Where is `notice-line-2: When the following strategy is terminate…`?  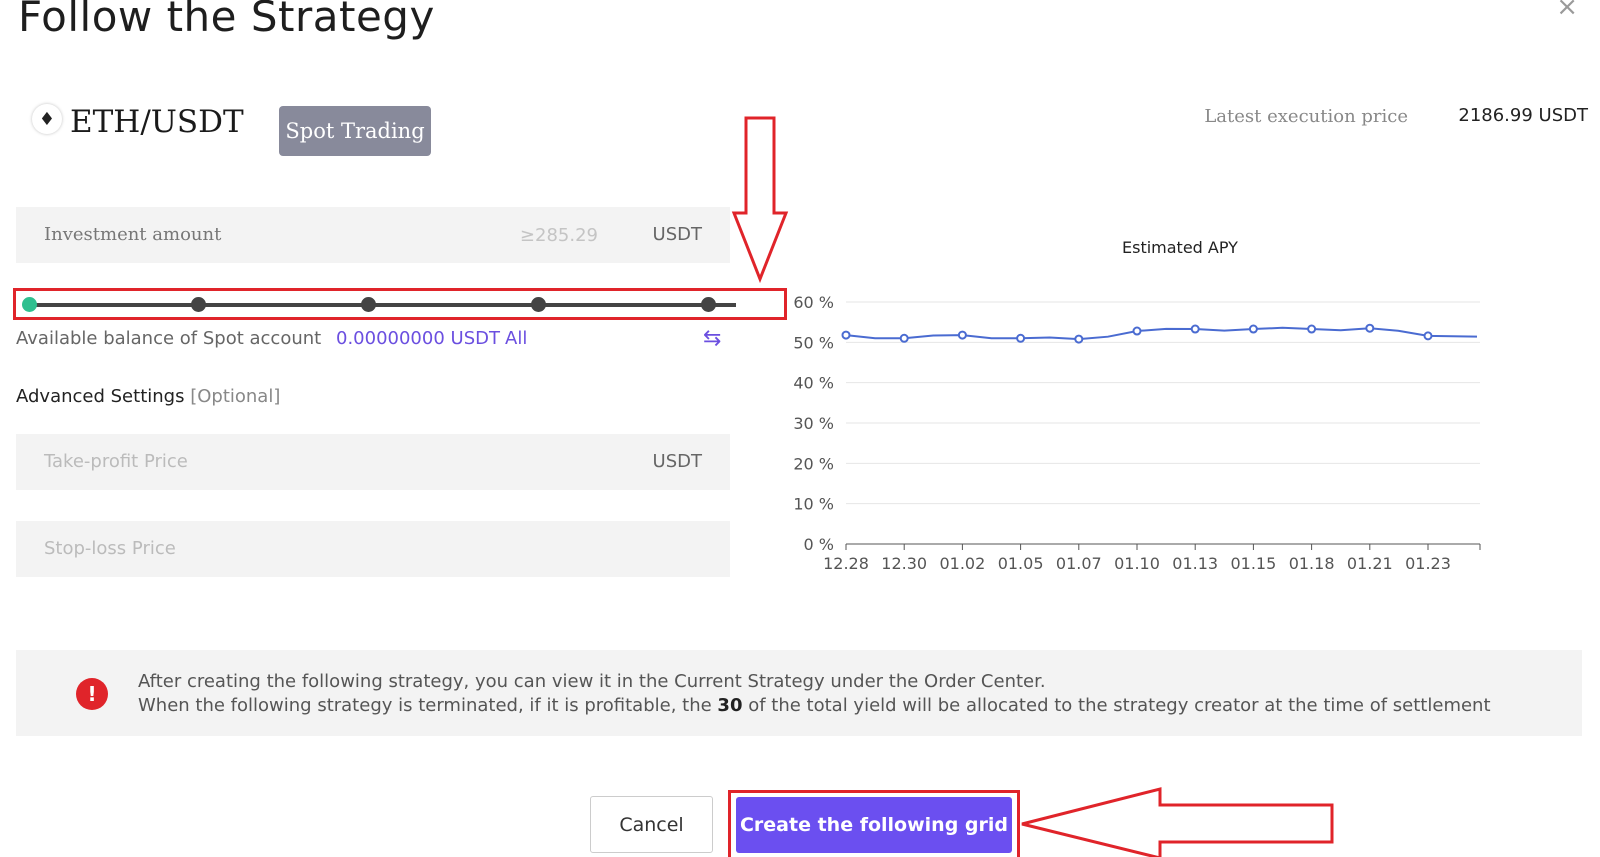 notice-line-2: When the following strategy is terminate… is located at coordinates (814, 705).